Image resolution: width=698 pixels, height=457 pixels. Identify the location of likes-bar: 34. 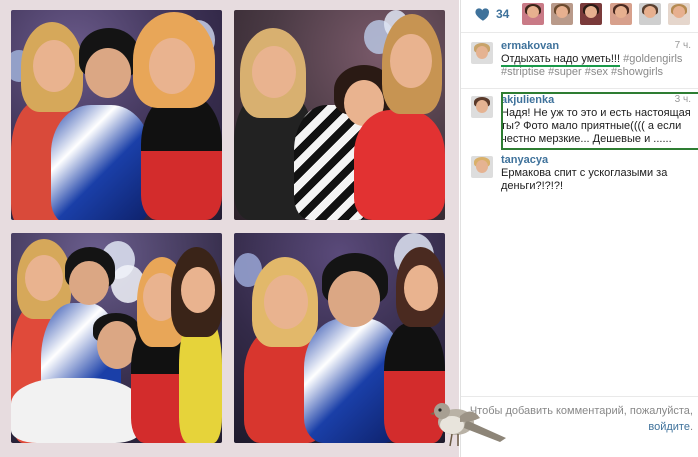
(579, 15).